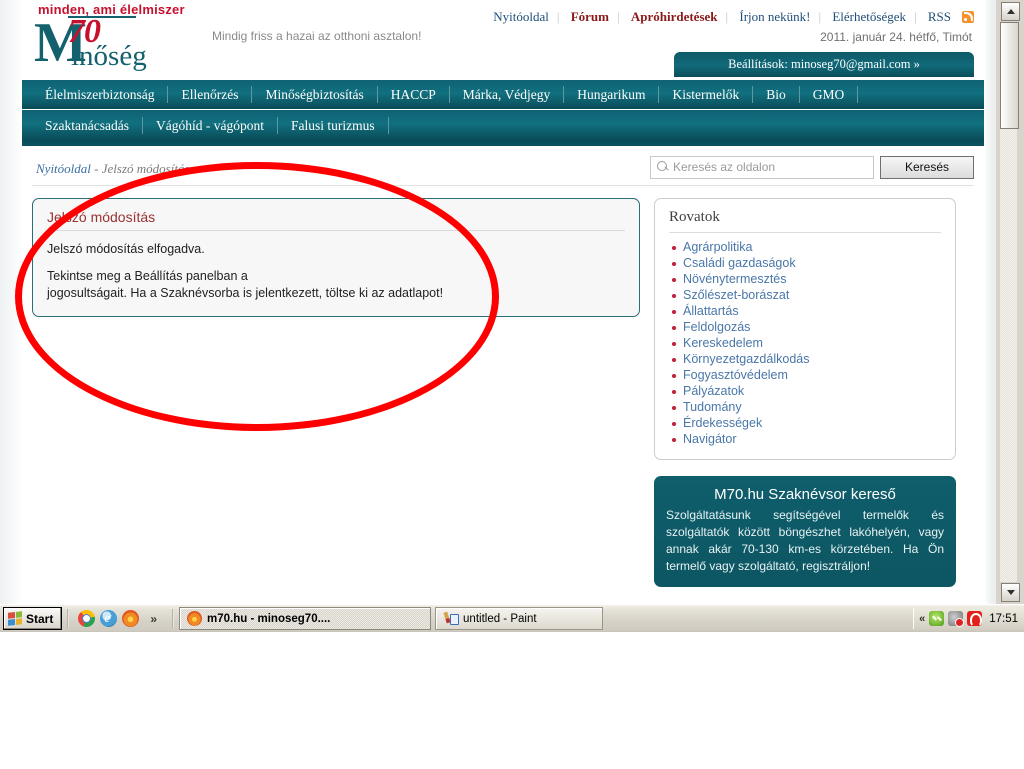  What do you see at coordinates (153, 619) in the screenshot?
I see `quick-launch-overflow-button: »` at bounding box center [153, 619].